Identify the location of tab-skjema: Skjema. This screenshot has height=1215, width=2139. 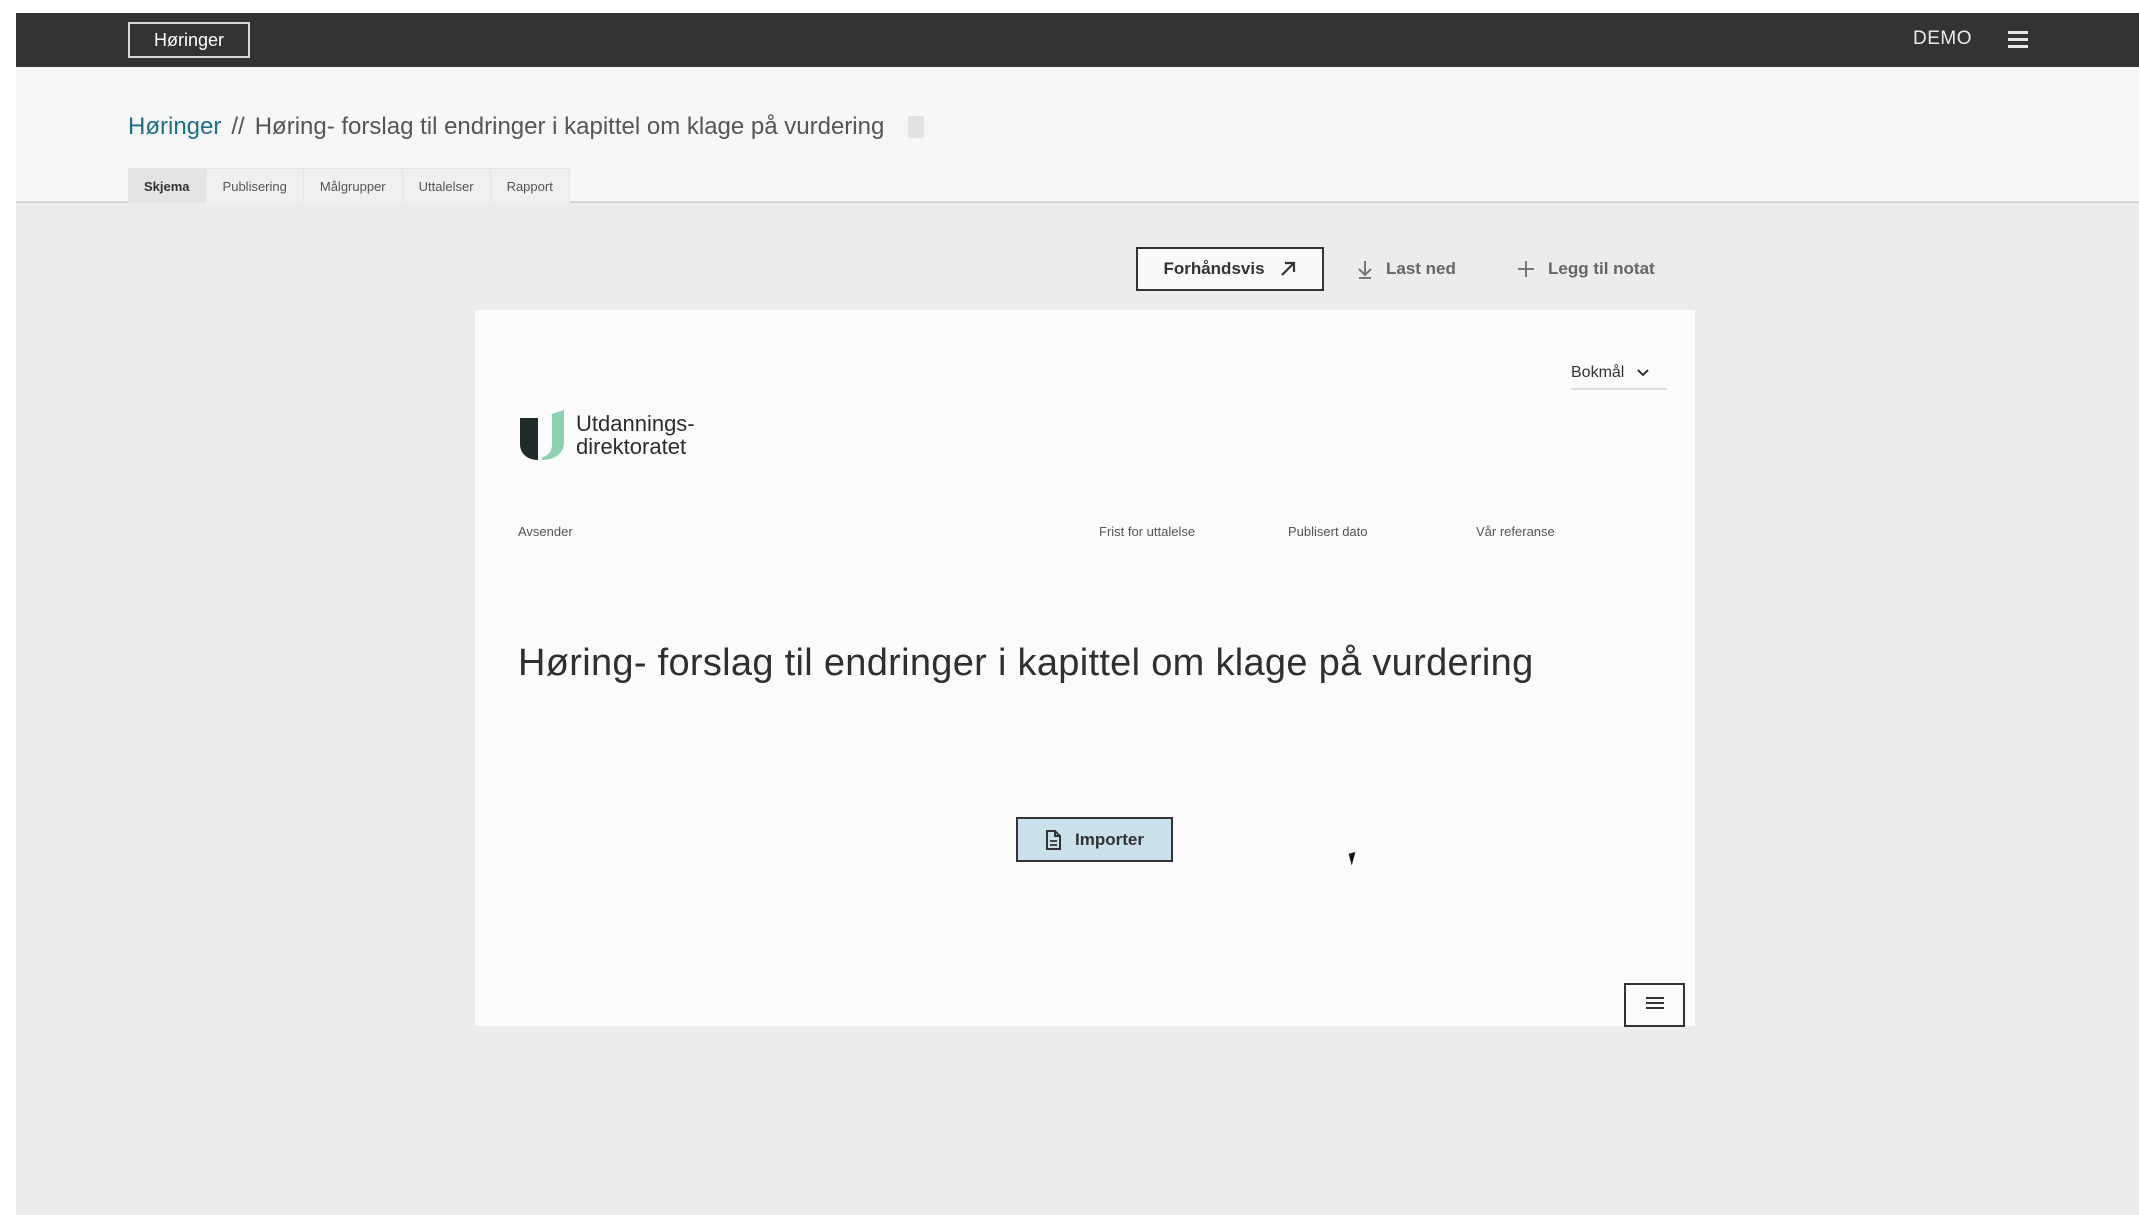
(167, 185).